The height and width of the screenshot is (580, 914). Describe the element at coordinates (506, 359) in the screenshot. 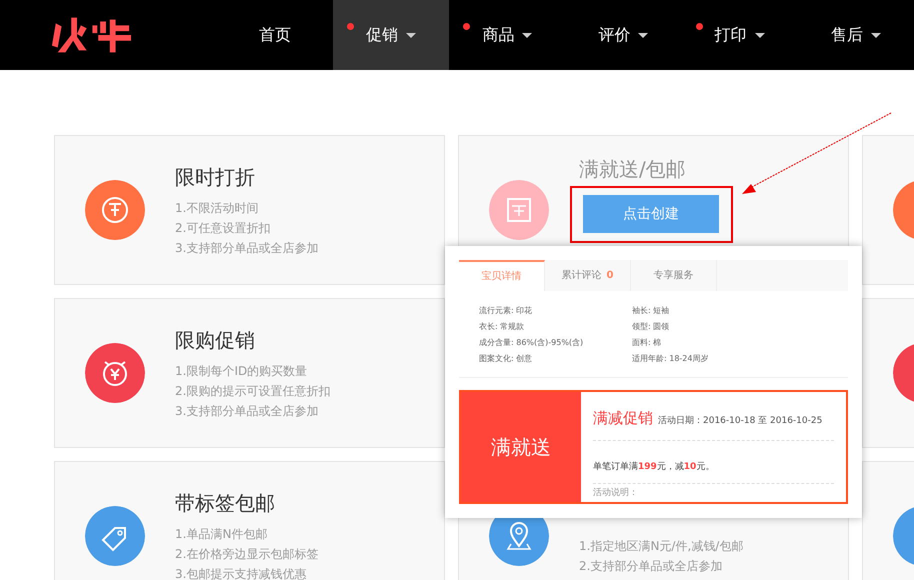

I see `spec-text: 图案文化: 创意` at that location.